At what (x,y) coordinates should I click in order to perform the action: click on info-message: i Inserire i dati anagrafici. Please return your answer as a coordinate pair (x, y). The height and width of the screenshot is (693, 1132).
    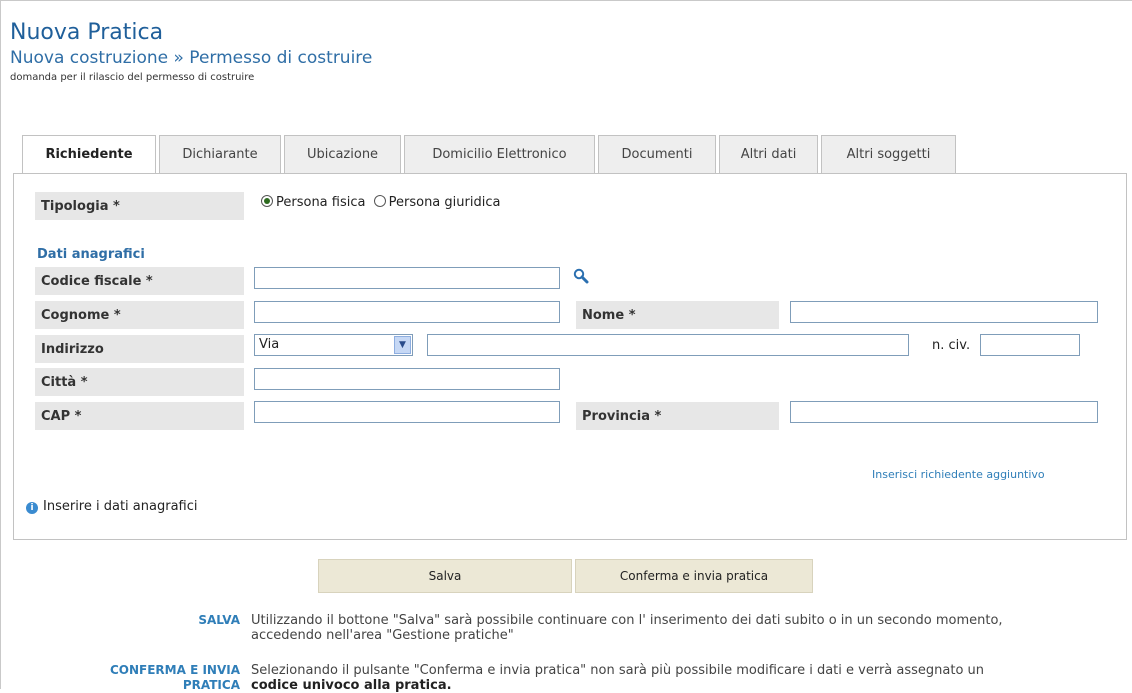
    Looking at the image, I should click on (111, 506).